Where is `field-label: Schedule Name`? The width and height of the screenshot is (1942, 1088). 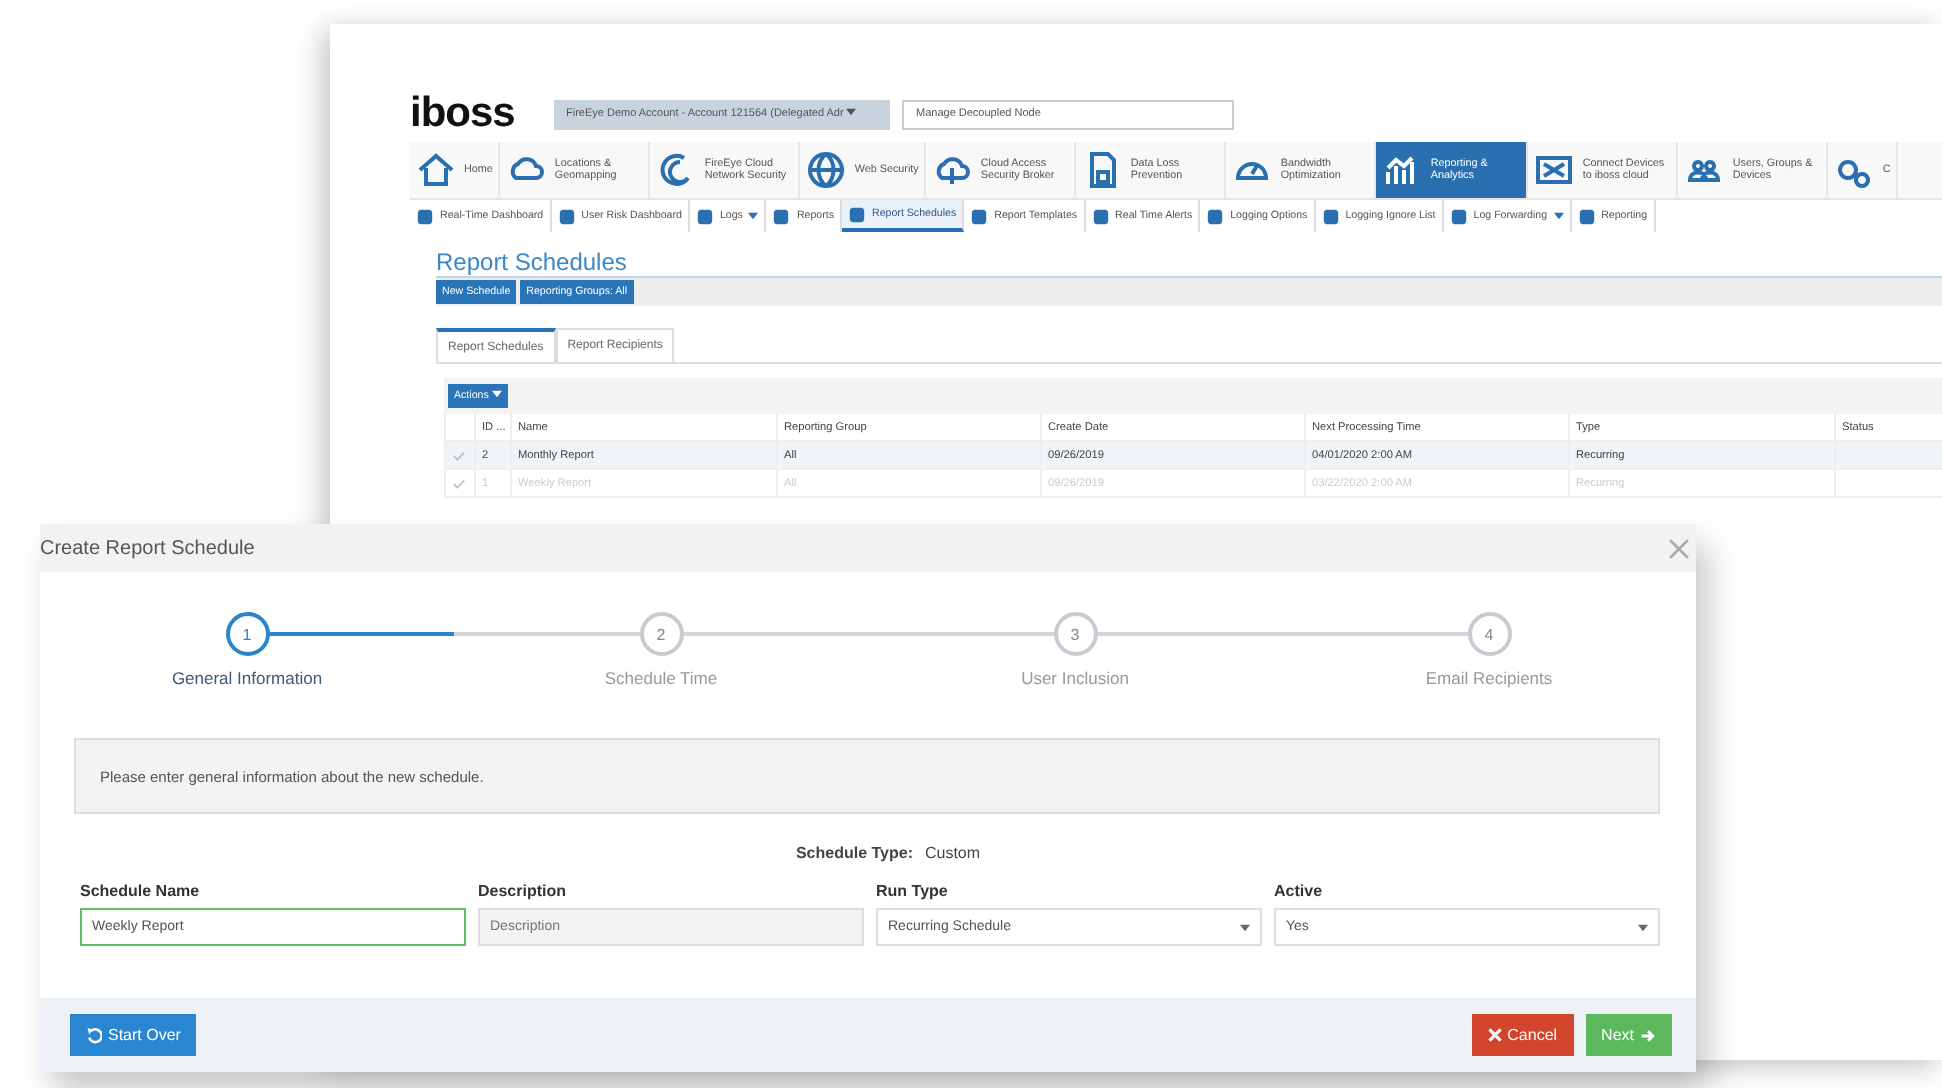
field-label: Schedule Name is located at coordinates (141, 891).